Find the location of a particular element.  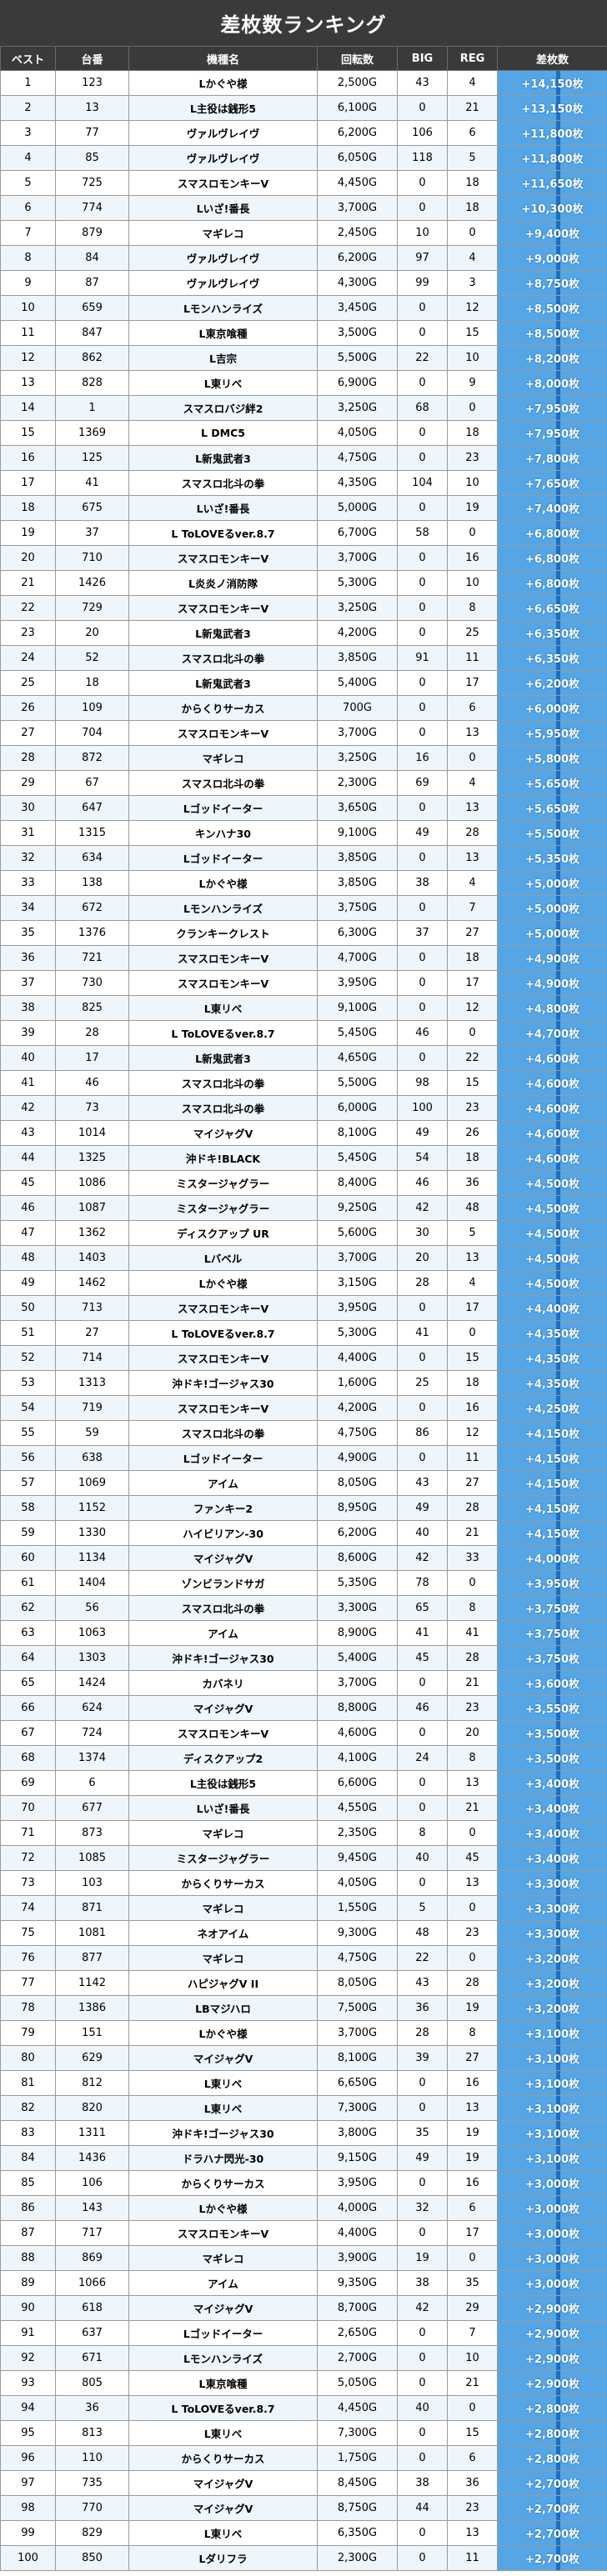

machine-name-cell: キンハナ30 is located at coordinates (223, 833).